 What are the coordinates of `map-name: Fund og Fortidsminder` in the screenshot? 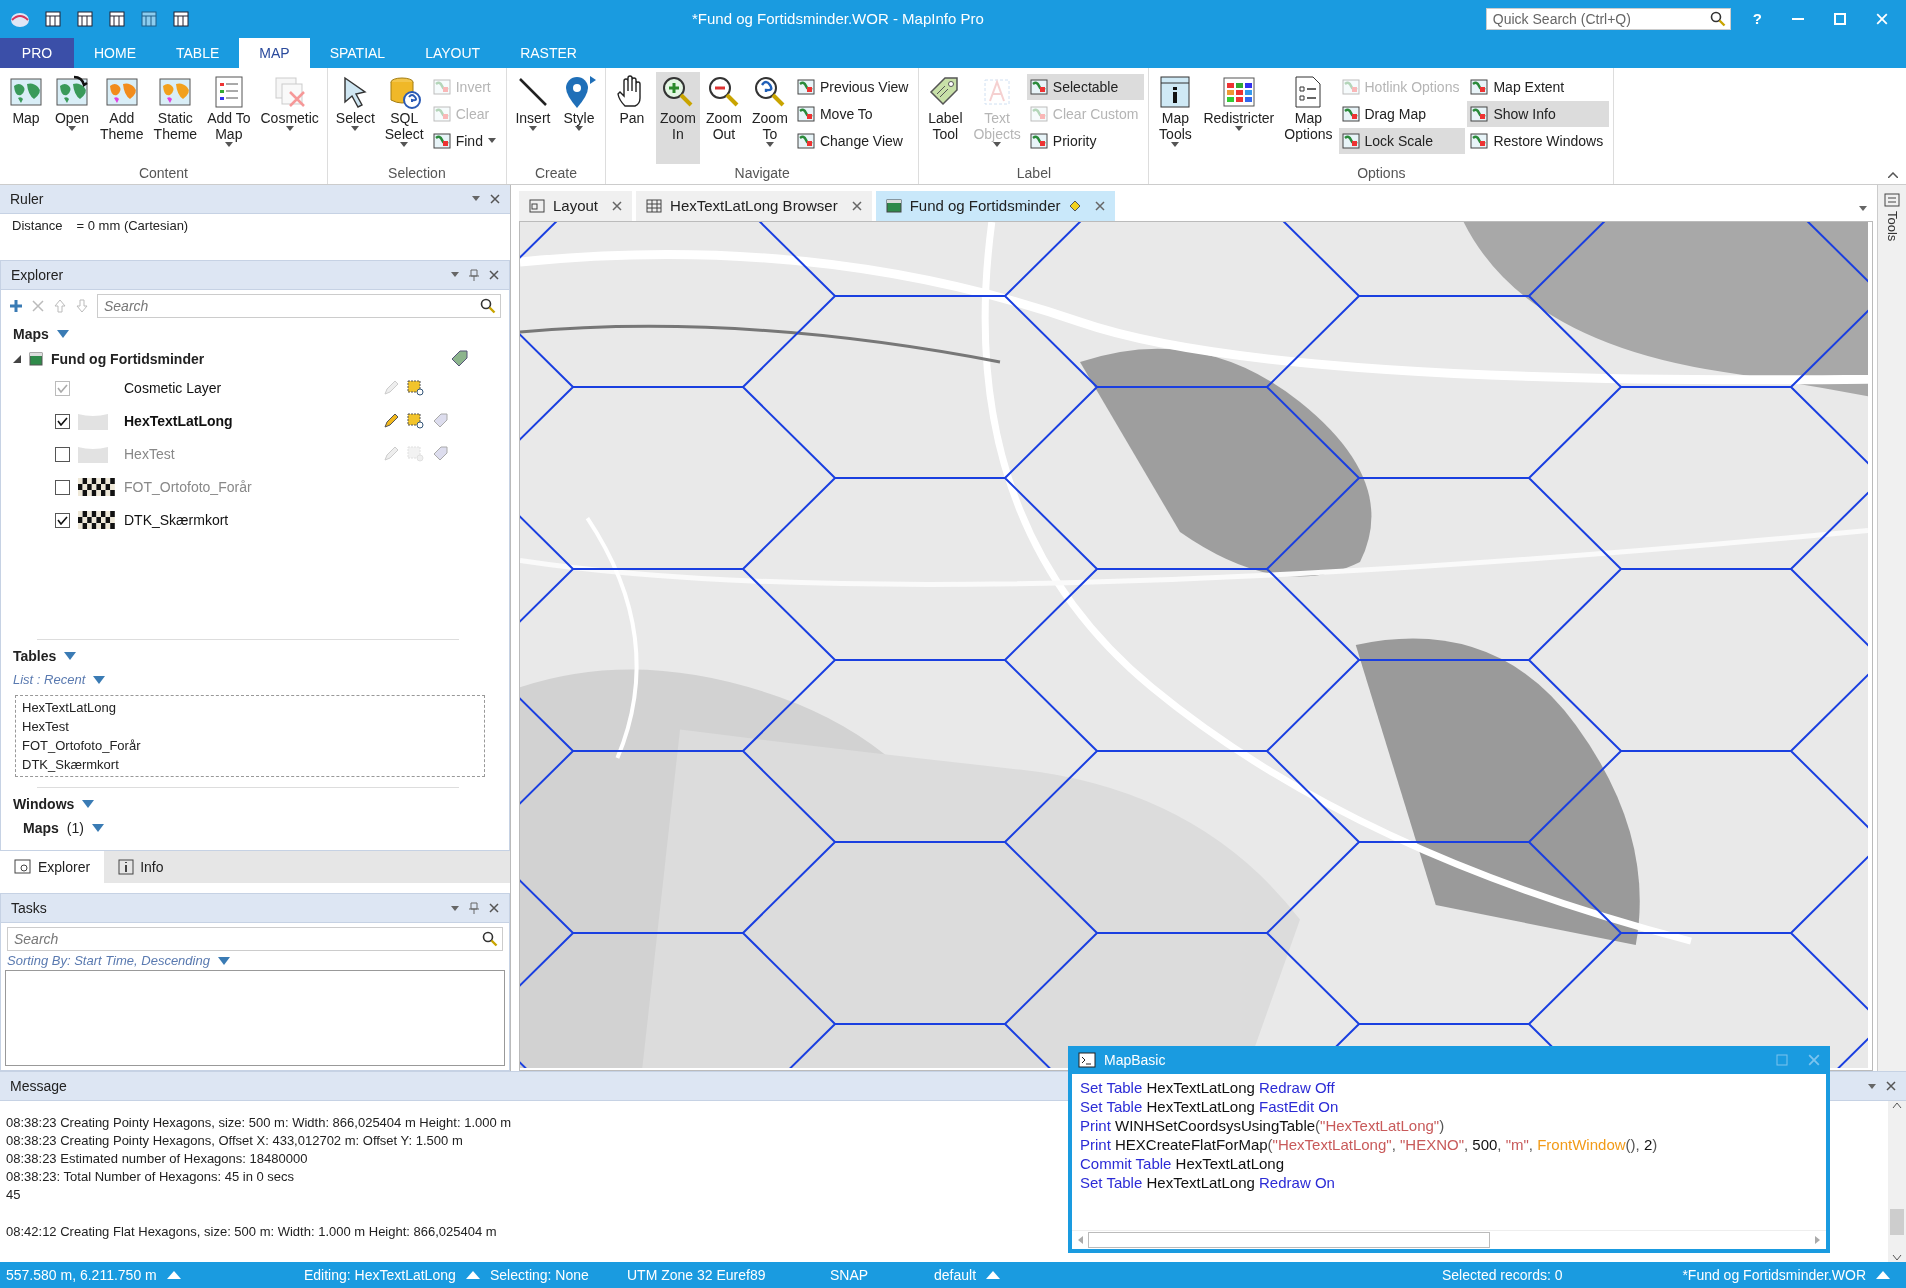 It's located at (247, 358).